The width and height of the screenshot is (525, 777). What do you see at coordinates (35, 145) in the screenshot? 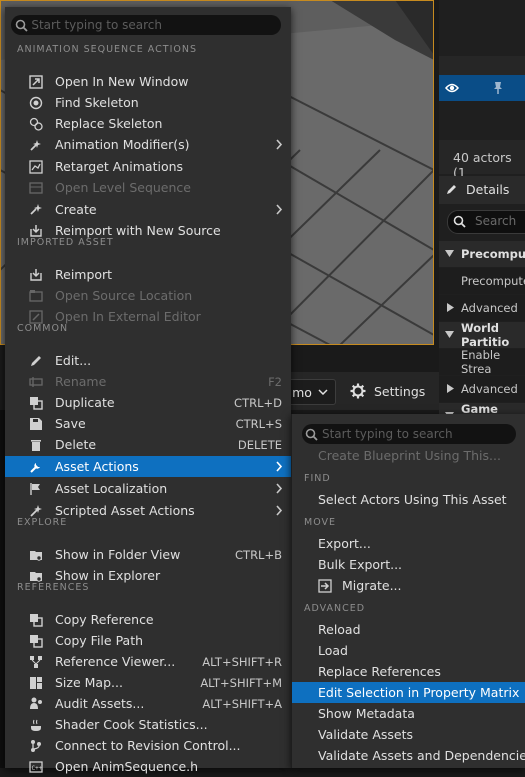
I see `animation-modifier-icon` at bounding box center [35, 145].